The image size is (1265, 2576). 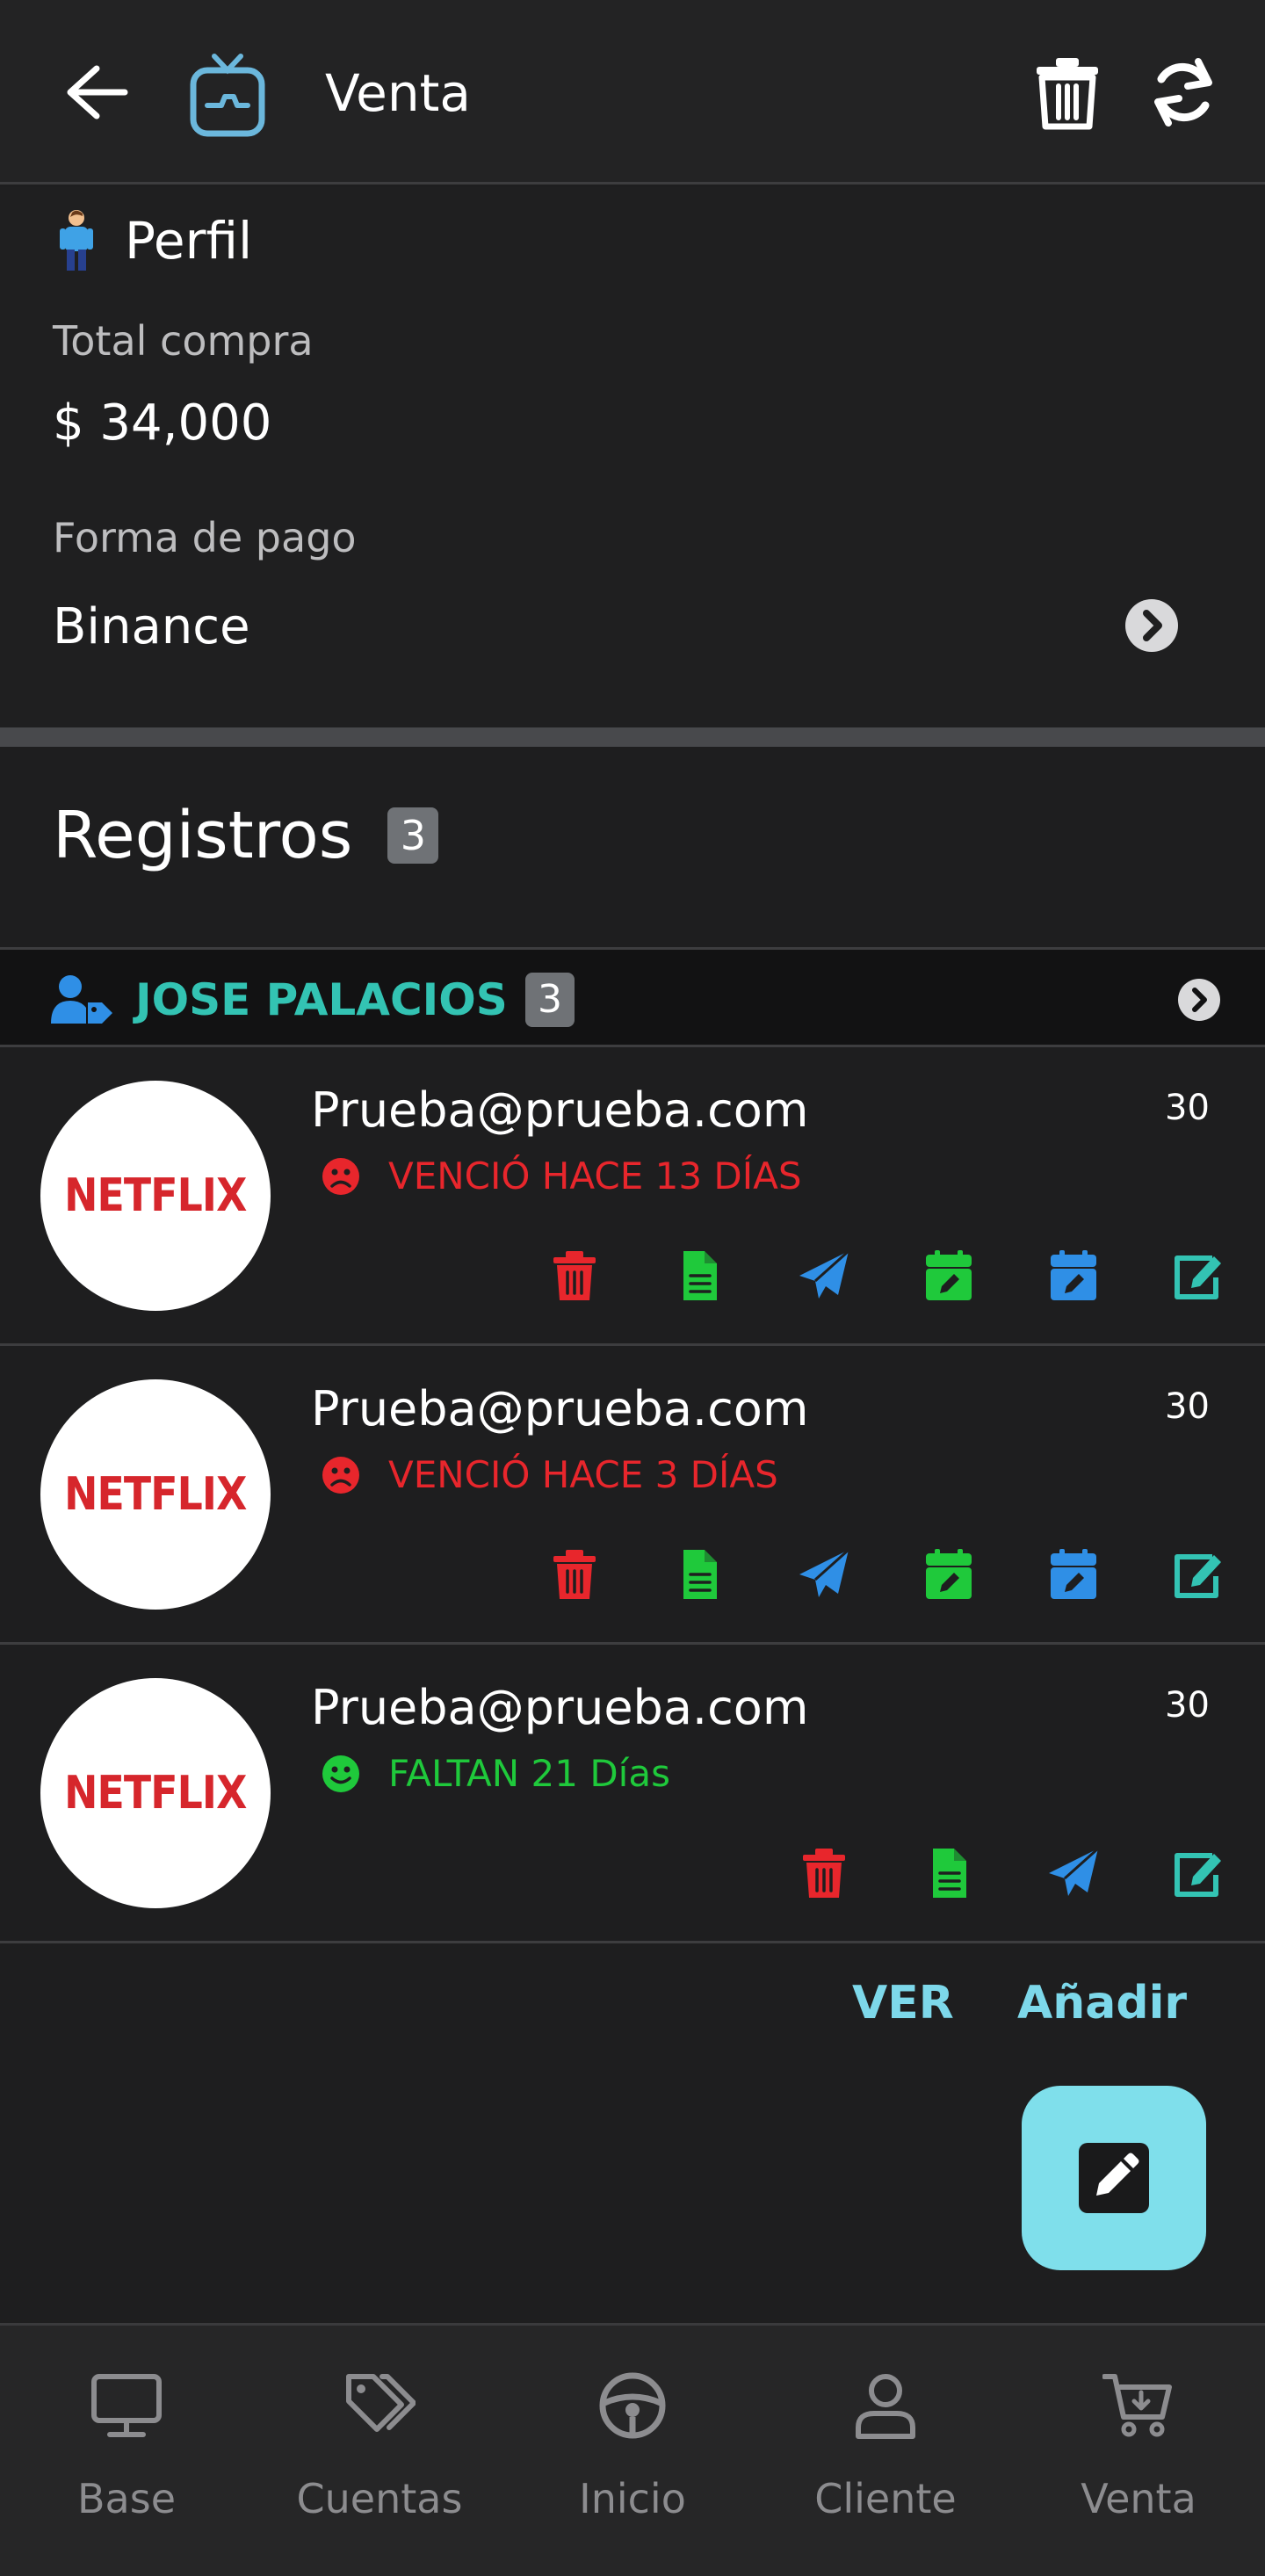 What do you see at coordinates (632, 997) in the screenshot?
I see `client-group-header: JOSE PALACIOS 3` at bounding box center [632, 997].